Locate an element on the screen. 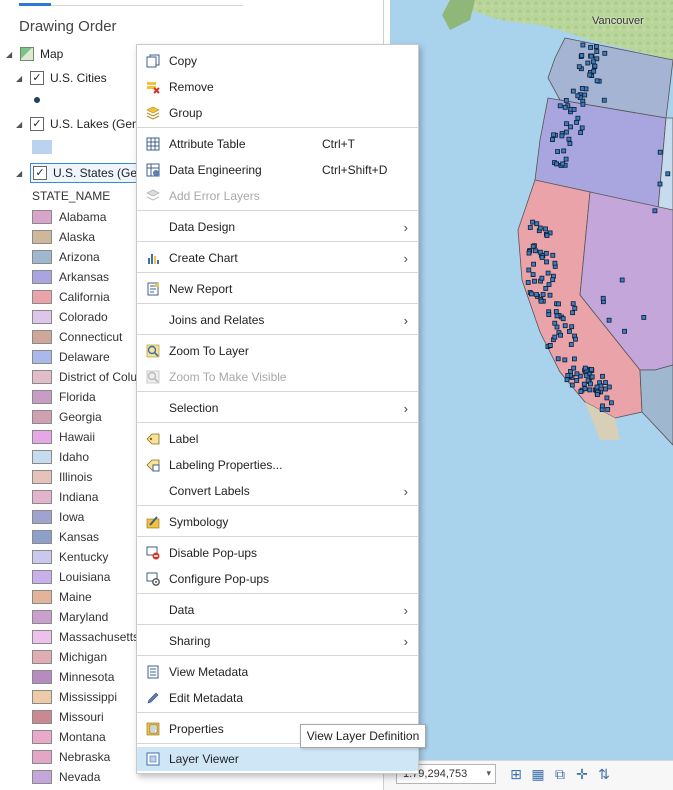 This screenshot has height=790, width=673. chevron-down-icon: ▾ is located at coordinates (488, 773).